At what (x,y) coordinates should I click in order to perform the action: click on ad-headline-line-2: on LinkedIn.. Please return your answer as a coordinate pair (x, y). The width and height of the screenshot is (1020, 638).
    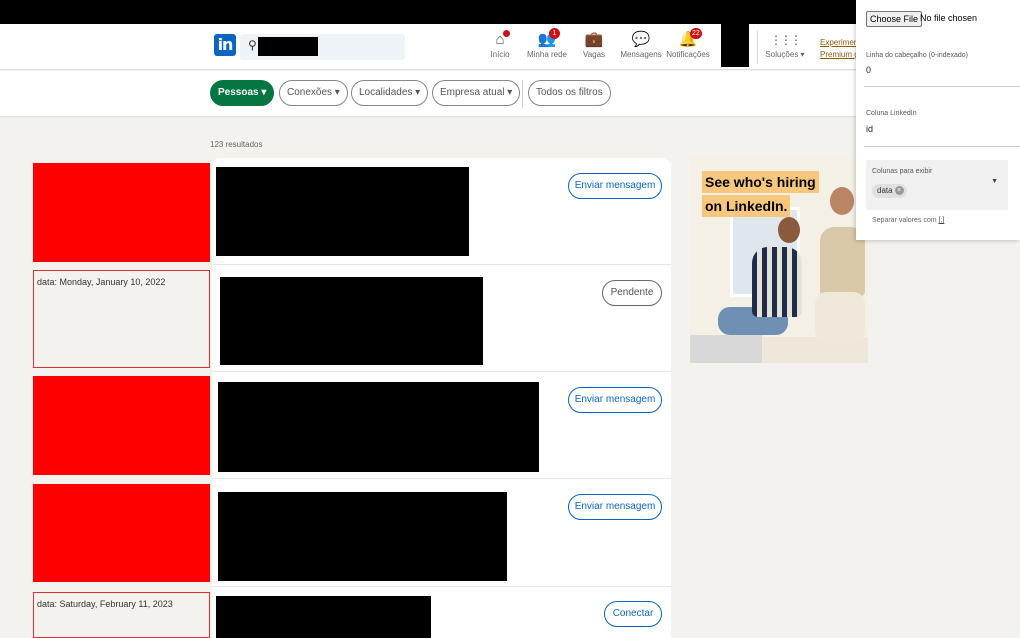
    Looking at the image, I should click on (746, 206).